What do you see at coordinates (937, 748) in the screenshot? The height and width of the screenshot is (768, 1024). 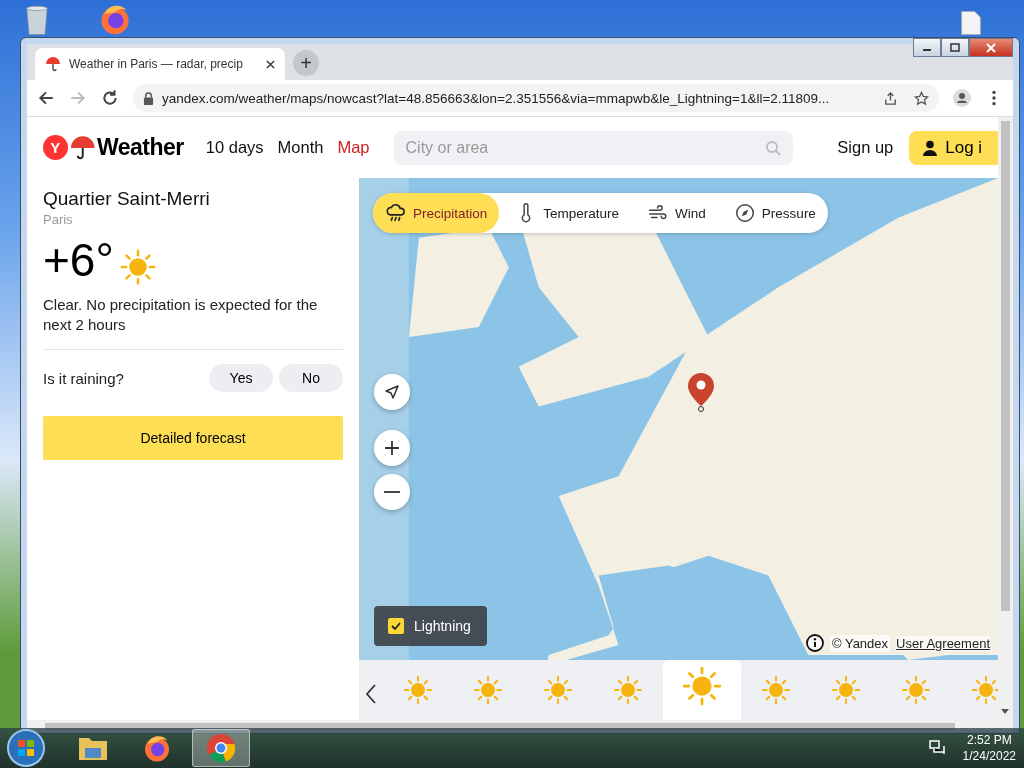 I see `network-icon` at bounding box center [937, 748].